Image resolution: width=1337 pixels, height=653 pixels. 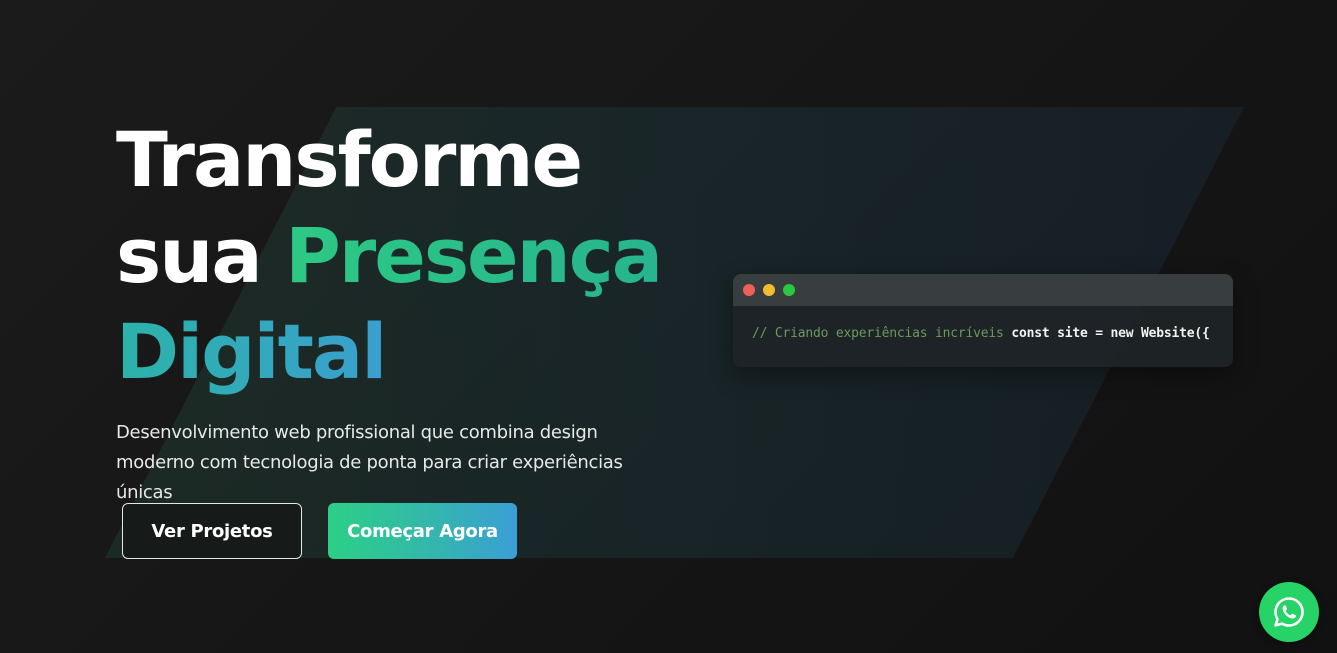 I want to click on window-minimize-dot, so click(x=769, y=290).